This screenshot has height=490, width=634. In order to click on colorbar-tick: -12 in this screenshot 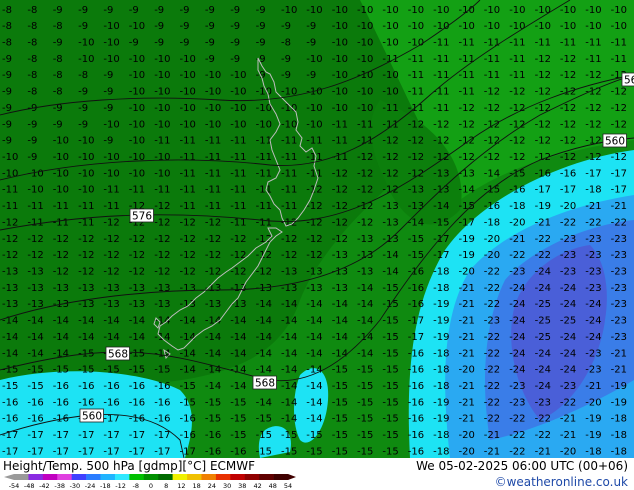, I will do `click(120, 486)`.